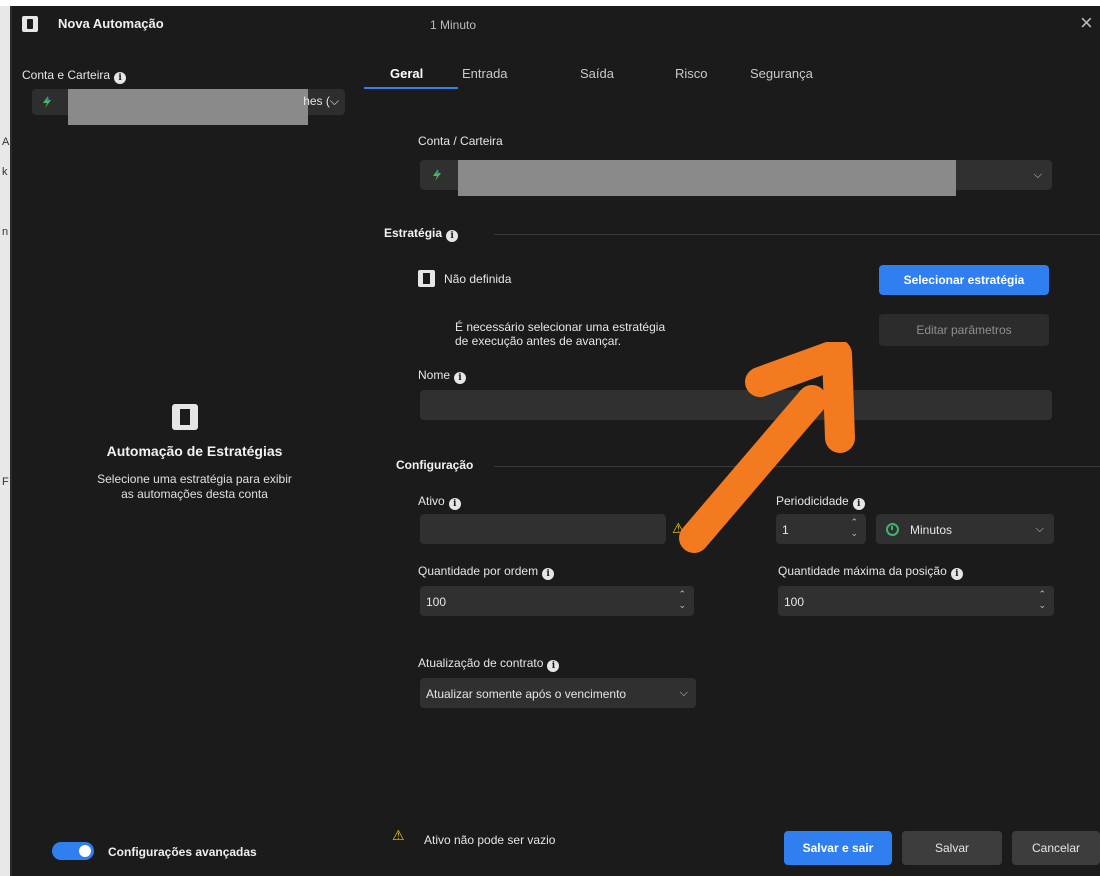 This screenshot has width=1100, height=876. I want to click on warning-icon: ⚠, so click(398, 835).